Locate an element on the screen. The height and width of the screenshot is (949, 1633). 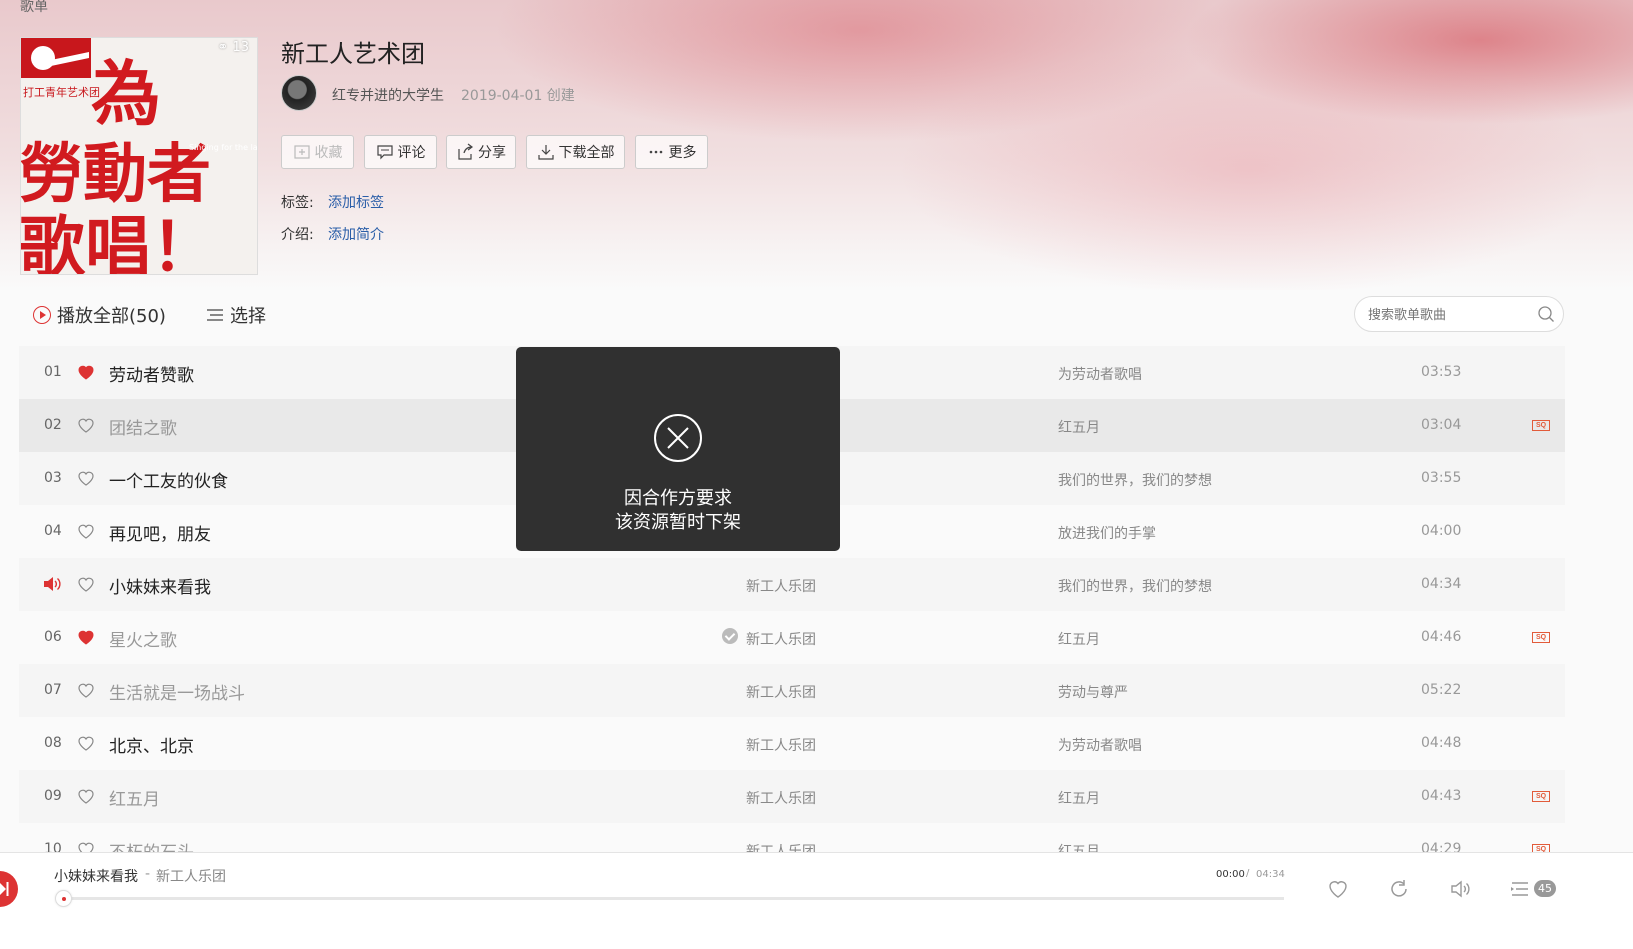
next-track-button is located at coordinates (9, 889).